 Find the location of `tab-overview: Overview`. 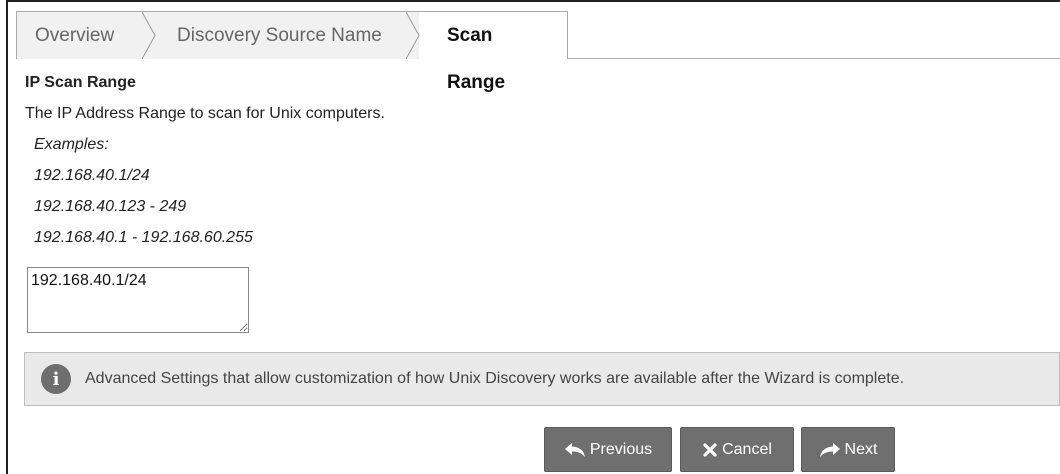

tab-overview: Overview is located at coordinates (86, 35).